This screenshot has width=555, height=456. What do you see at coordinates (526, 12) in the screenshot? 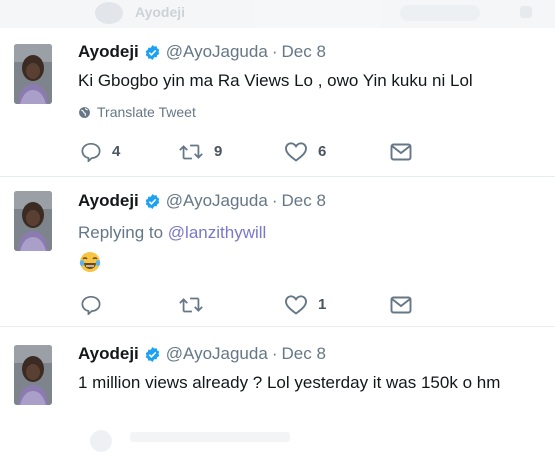
I see `chevron-down-icon` at bounding box center [526, 12].